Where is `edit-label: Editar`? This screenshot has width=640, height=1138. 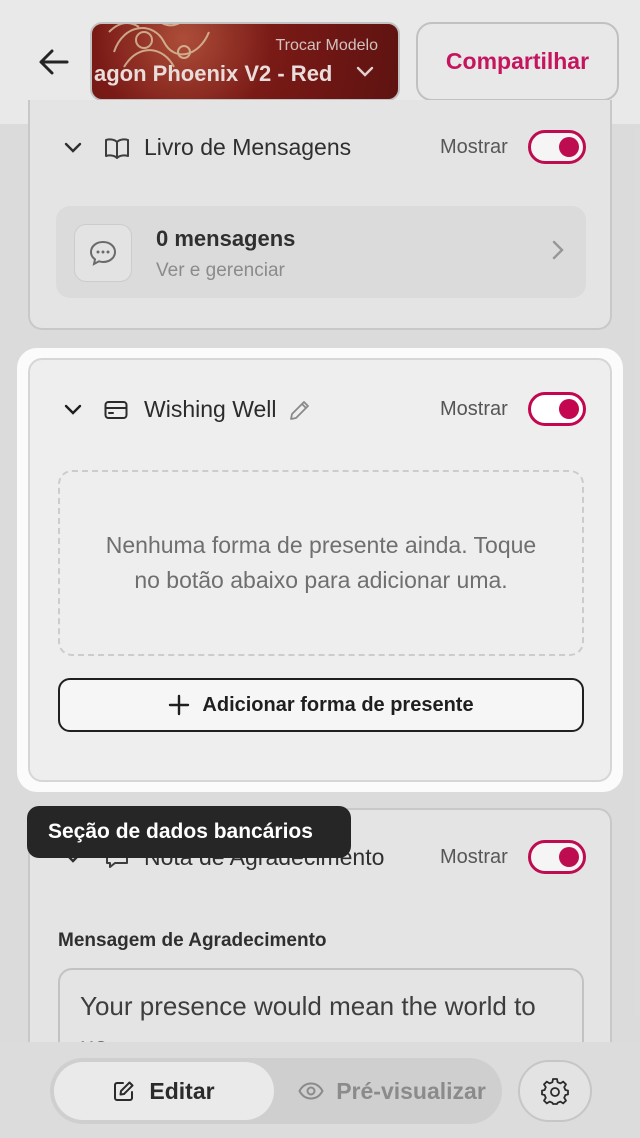
edit-label: Editar is located at coordinates (182, 1090).